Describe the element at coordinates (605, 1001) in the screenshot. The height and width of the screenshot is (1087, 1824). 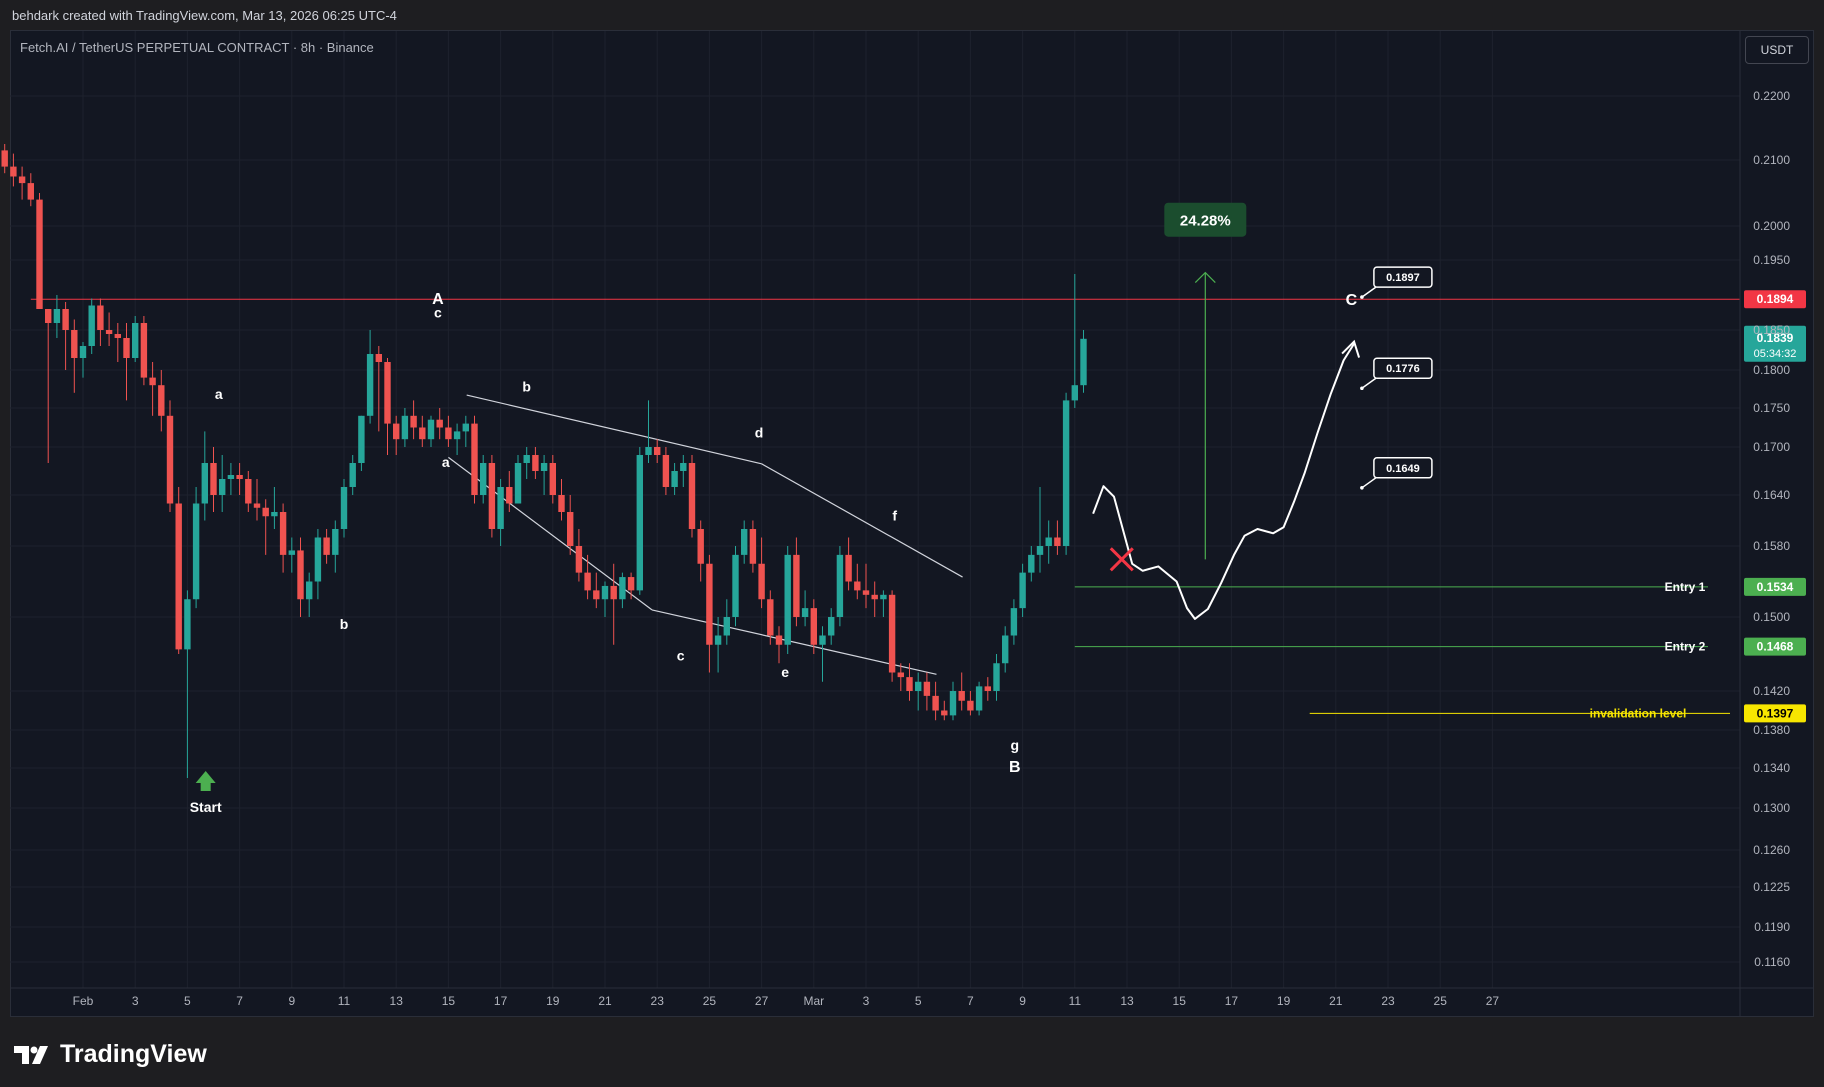
I see `x-tick-label: 21` at that location.